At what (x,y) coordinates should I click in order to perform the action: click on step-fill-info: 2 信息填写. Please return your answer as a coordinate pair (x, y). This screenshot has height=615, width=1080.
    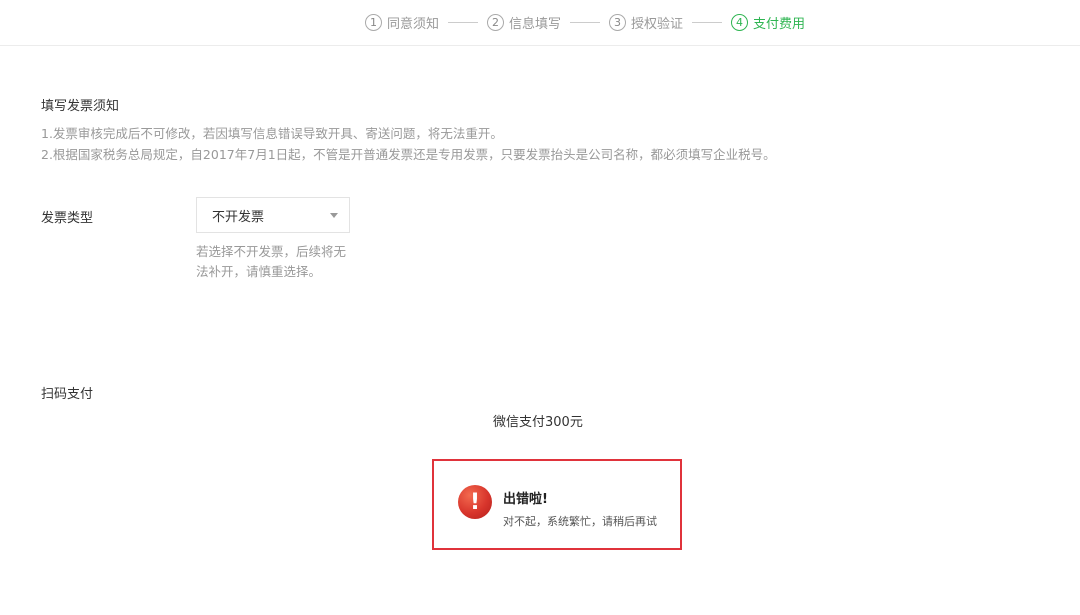
    Looking at the image, I should click on (523, 22).